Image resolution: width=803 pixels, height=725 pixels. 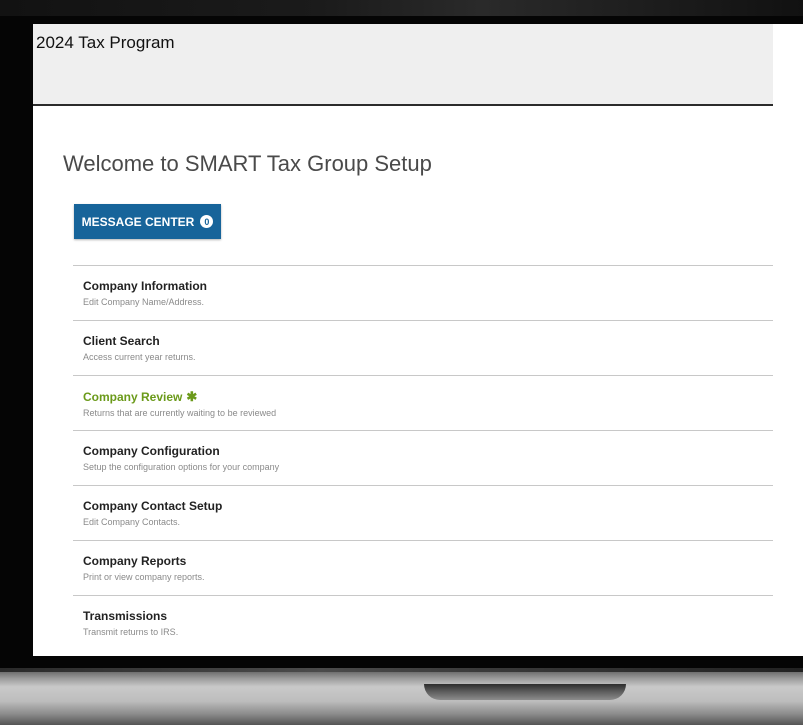 I want to click on laptop-base, so click(x=401, y=698).